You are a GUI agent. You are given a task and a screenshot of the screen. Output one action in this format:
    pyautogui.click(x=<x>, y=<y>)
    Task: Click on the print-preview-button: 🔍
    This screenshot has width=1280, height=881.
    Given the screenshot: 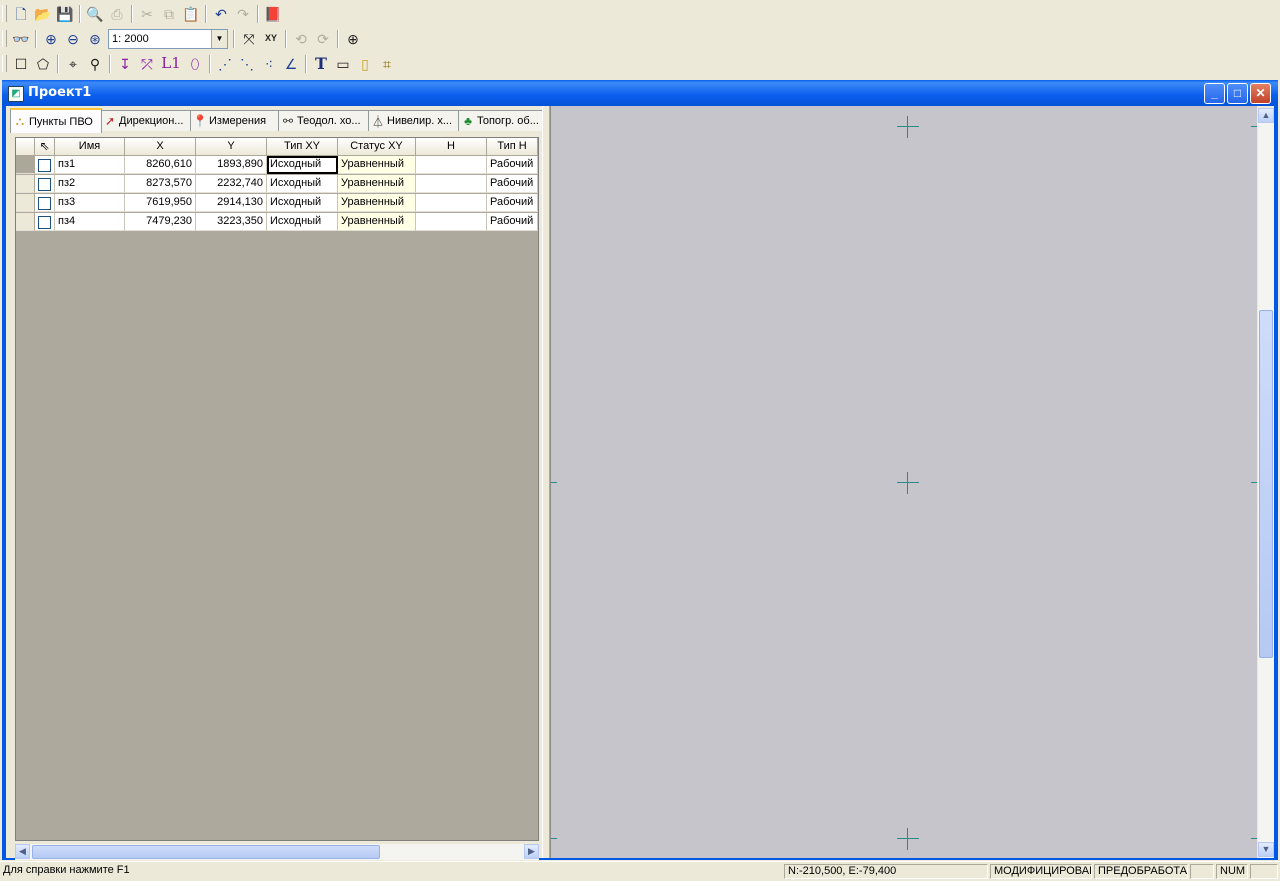 What is the action you would take?
    pyautogui.click(x=95, y=14)
    